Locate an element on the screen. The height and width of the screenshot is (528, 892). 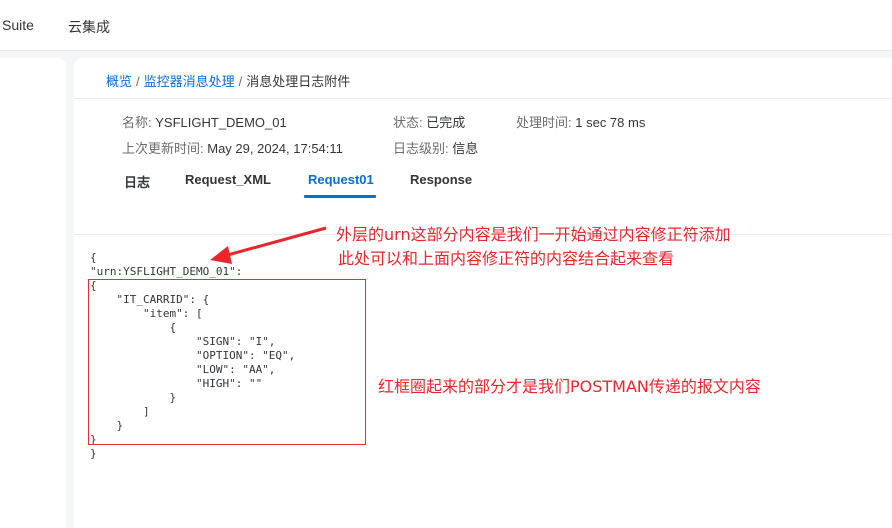
active-tab-indicator is located at coordinates (340, 196).